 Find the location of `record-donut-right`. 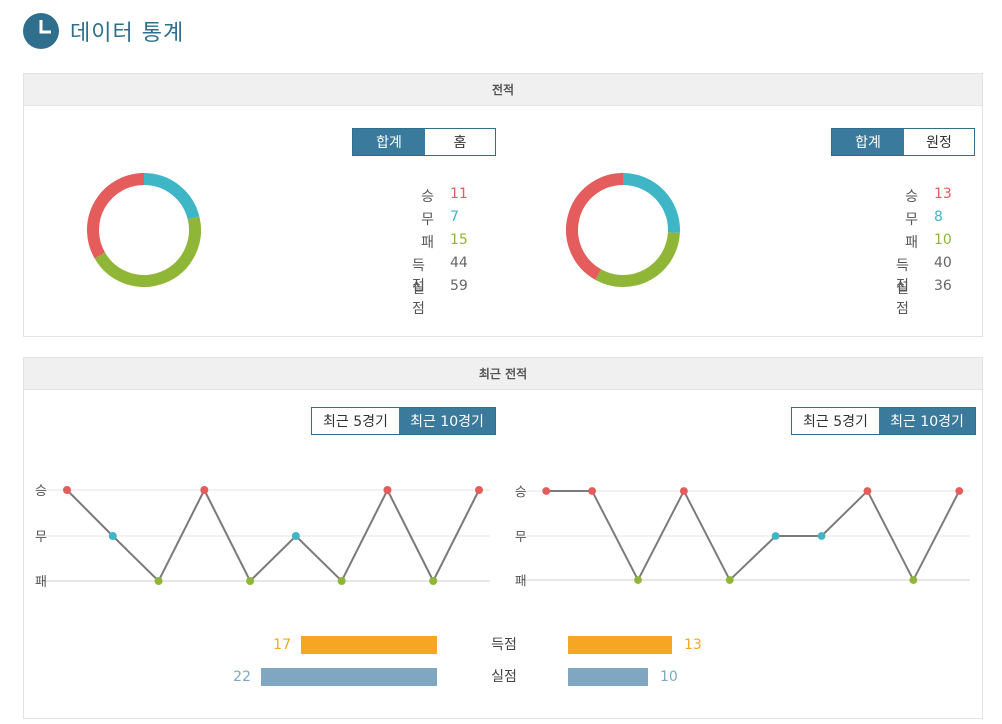

record-donut-right is located at coordinates (623, 230).